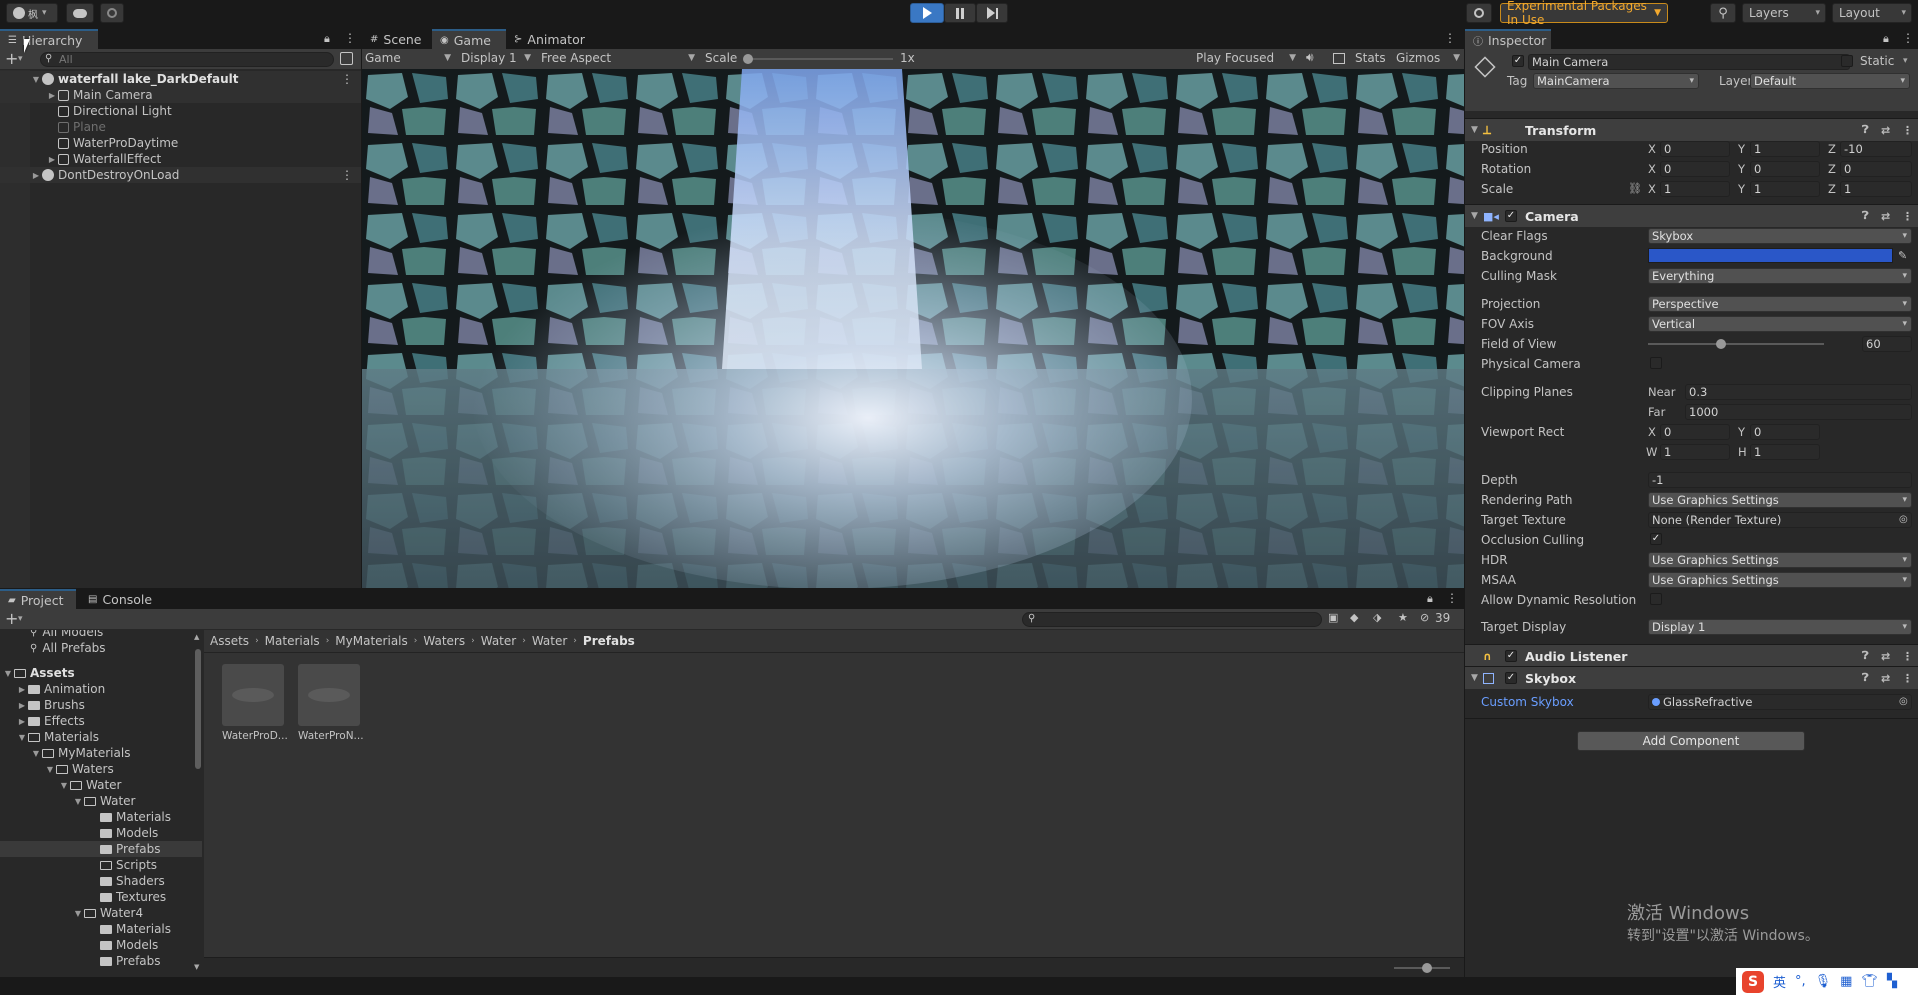  Describe the element at coordinates (1310, 57) in the screenshot. I see `mute-audio-icon: 🔊︎` at that location.